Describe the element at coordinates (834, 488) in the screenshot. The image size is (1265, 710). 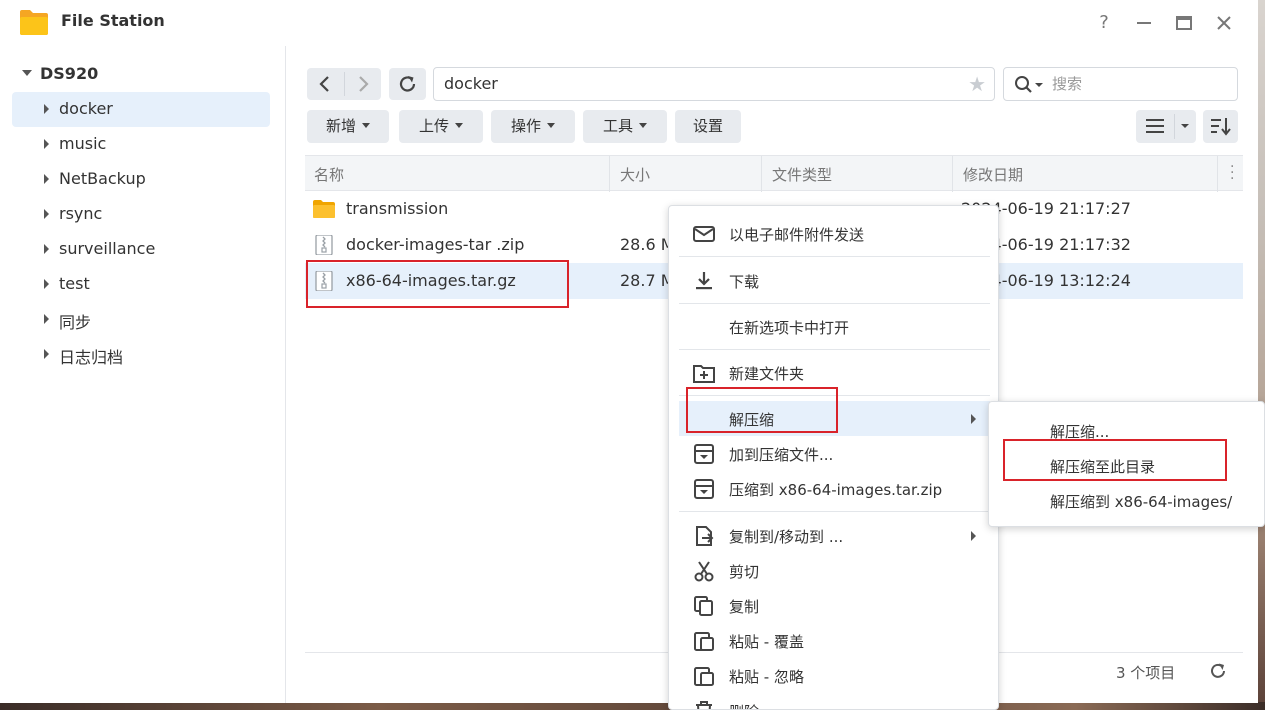
I see `menu-item-compress-to-zip: 压缩到 x86-64-images.tar.zip` at that location.